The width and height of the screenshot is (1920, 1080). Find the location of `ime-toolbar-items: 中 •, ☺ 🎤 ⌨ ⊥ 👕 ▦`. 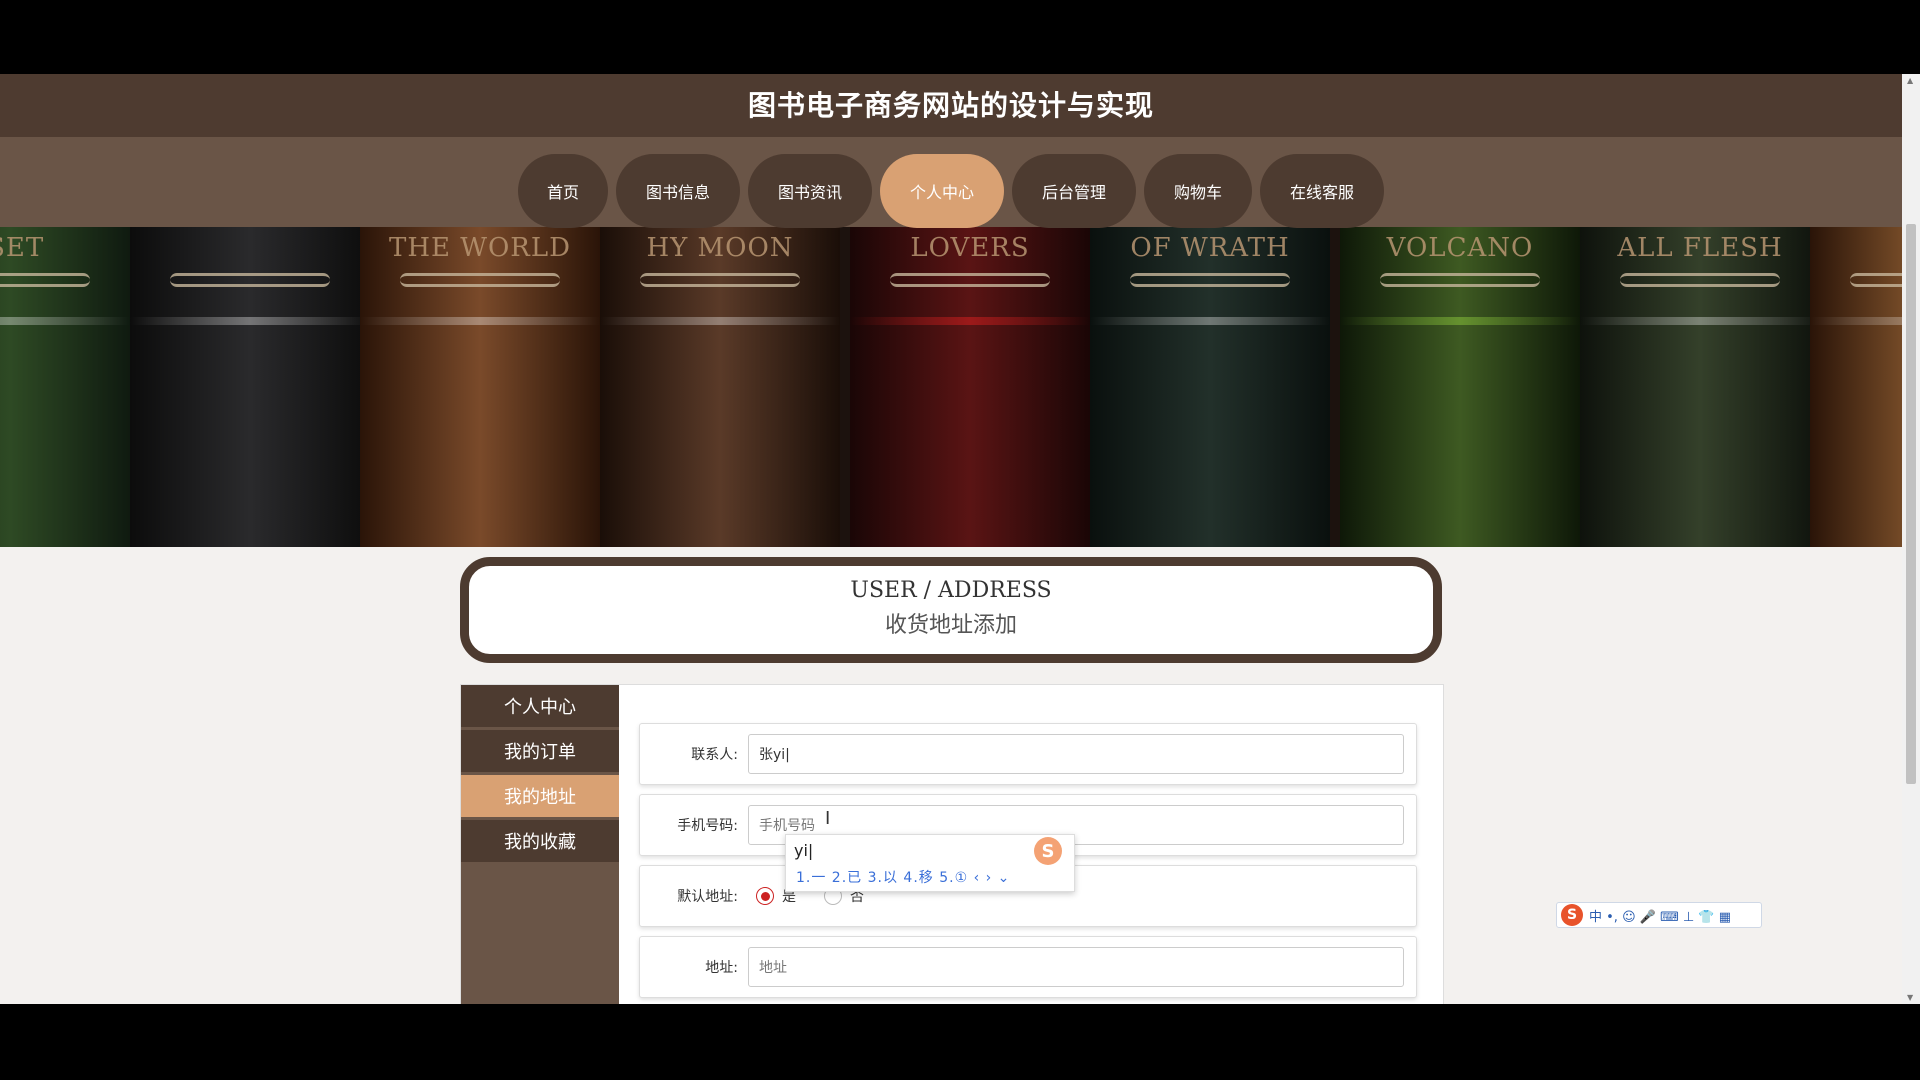

ime-toolbar-items: 中 •, ☺ 🎤 ⌨ ⊥ 👕 ▦ is located at coordinates (1660, 915).